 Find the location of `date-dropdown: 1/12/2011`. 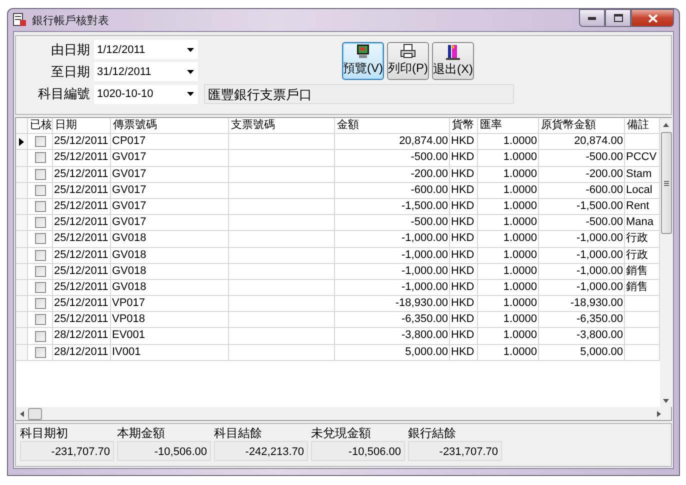

date-dropdown: 1/12/2011 is located at coordinates (146, 49).